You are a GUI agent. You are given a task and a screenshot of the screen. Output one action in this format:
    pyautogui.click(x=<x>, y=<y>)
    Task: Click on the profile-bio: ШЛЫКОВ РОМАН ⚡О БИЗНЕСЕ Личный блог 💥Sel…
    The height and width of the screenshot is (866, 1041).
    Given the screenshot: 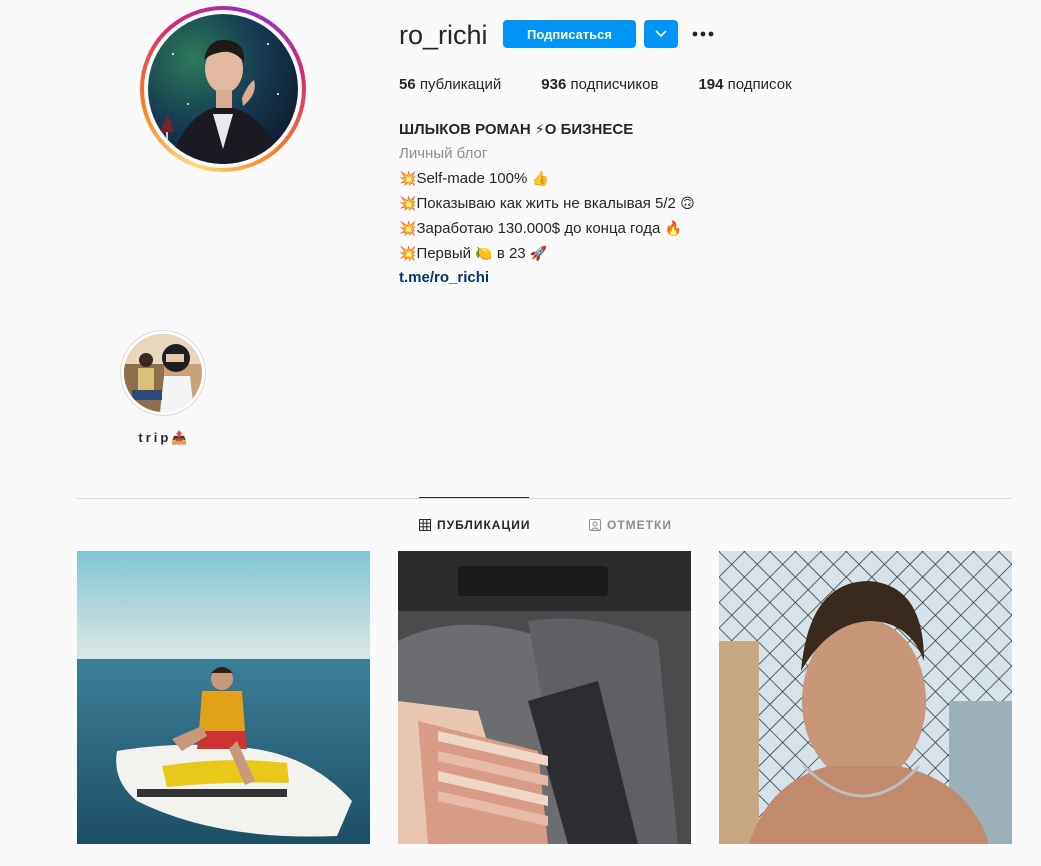 What is the action you would take?
    pyautogui.click(x=547, y=203)
    